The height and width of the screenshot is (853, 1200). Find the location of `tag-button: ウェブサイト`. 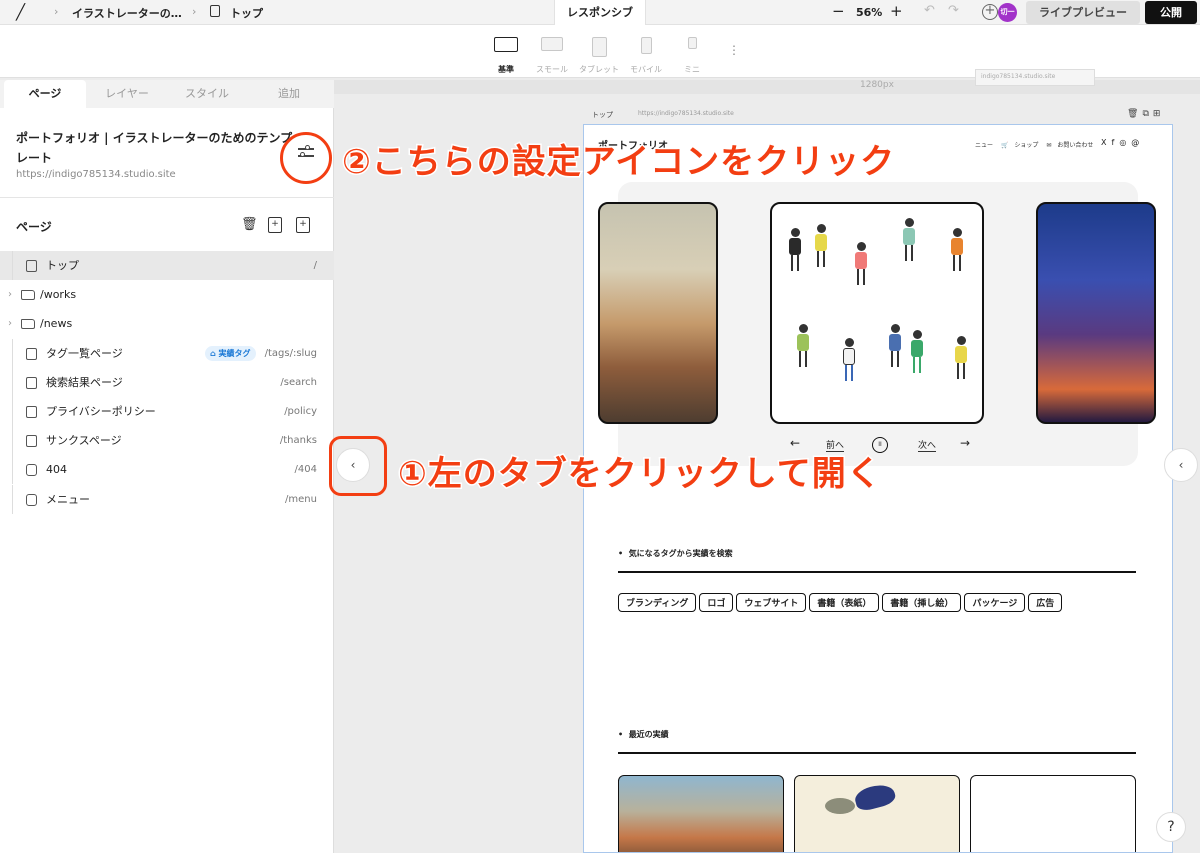

tag-button: ウェブサイト is located at coordinates (771, 602).